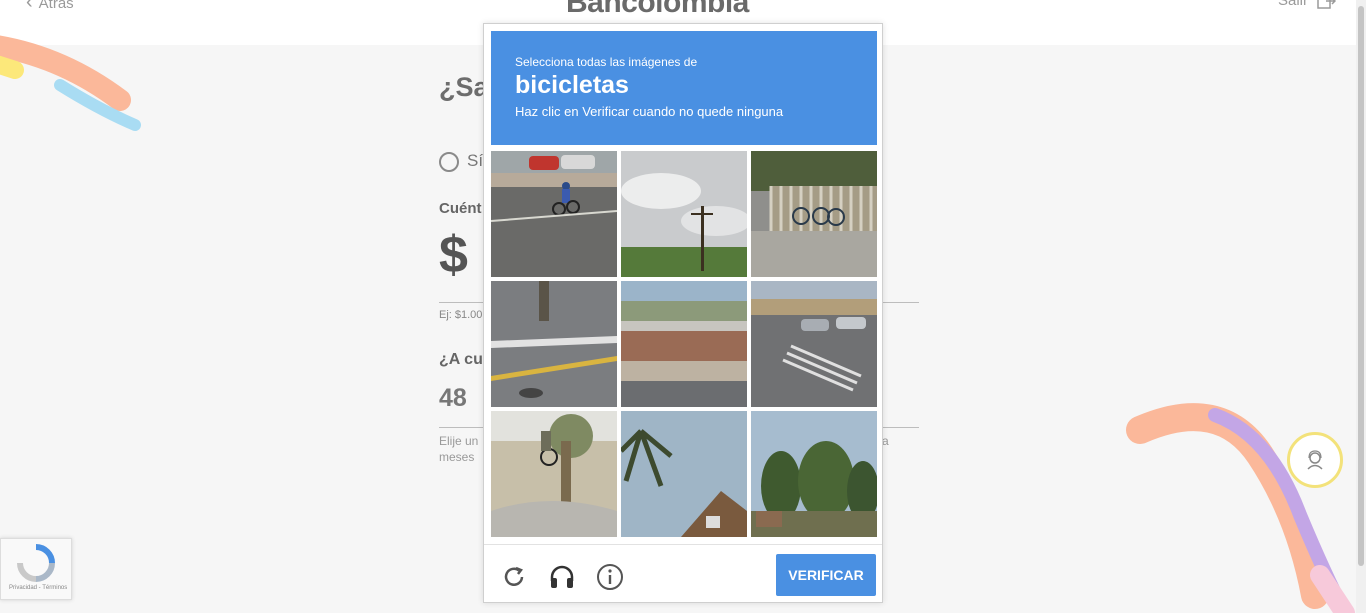  What do you see at coordinates (1240, 508) in the screenshot?
I see `decorative-swoosh-right` at bounding box center [1240, 508].